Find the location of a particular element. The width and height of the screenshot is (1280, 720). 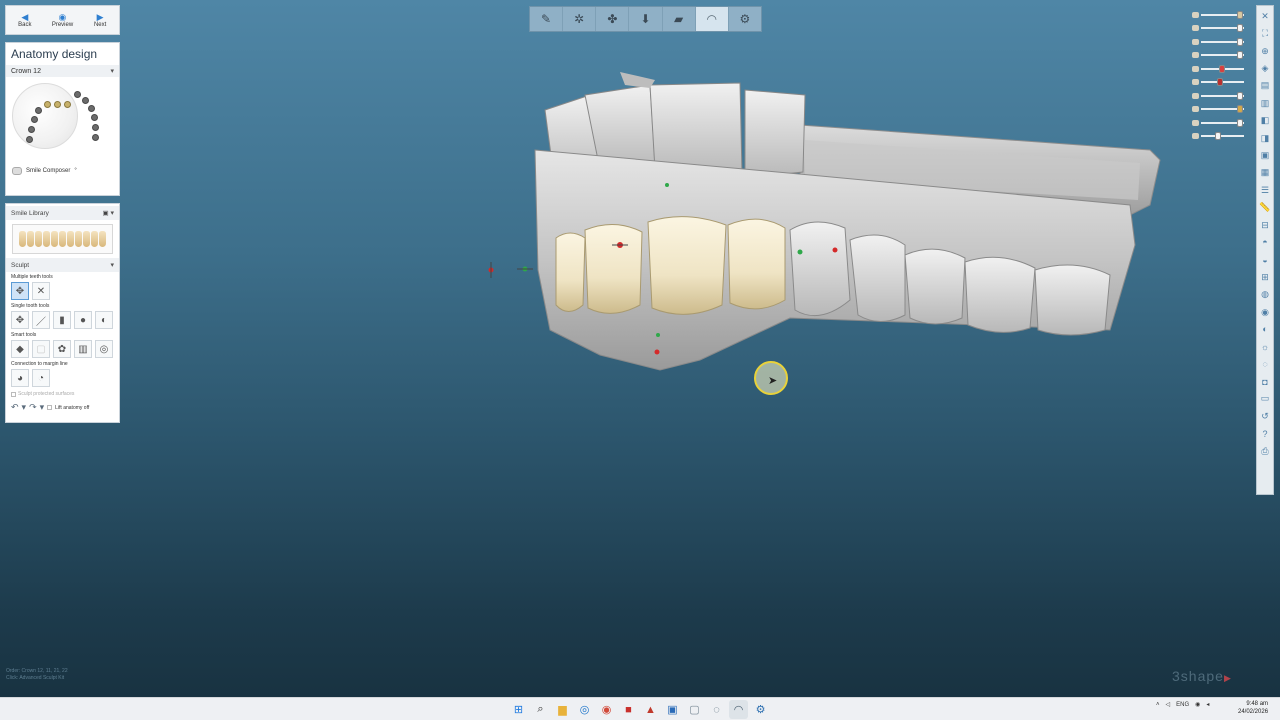

transform-teeth-tool: ✥ is located at coordinates (20, 291).